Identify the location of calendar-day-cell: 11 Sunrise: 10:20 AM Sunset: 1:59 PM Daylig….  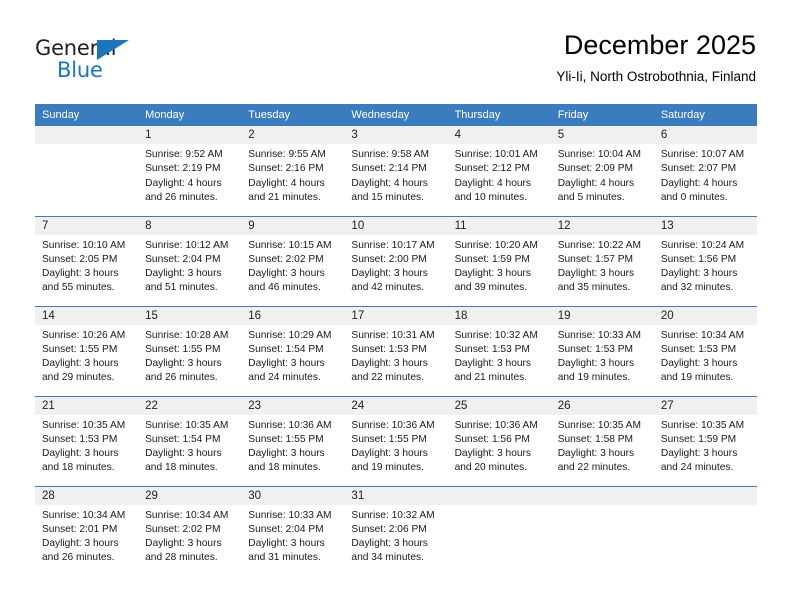
(499, 260).